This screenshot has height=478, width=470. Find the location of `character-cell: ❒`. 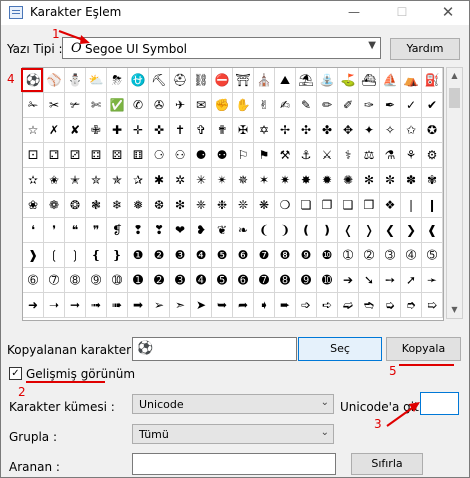

character-cell: ❒ is located at coordinates (369, 205).